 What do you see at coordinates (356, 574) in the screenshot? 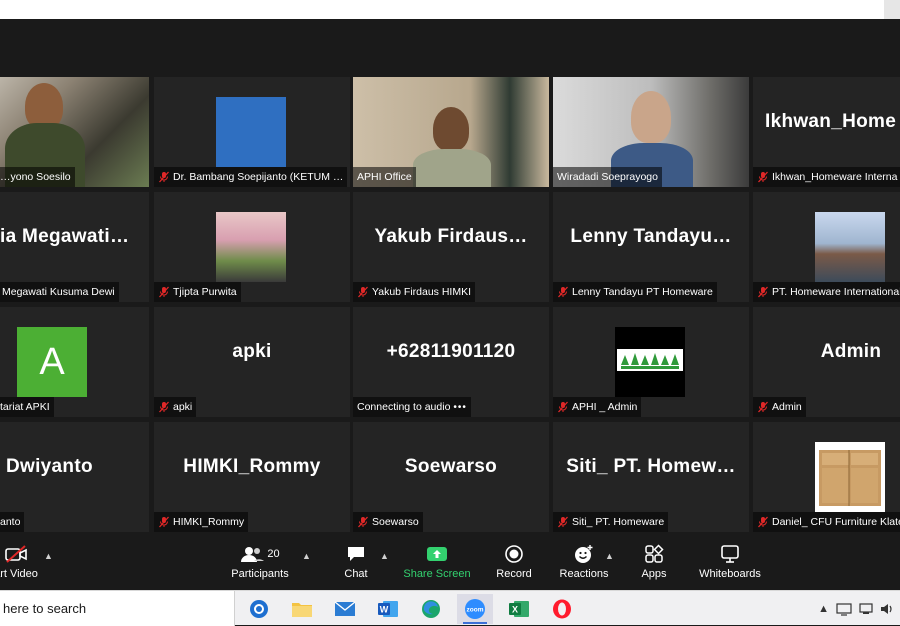
I see `chat-label: Chat` at bounding box center [356, 574].